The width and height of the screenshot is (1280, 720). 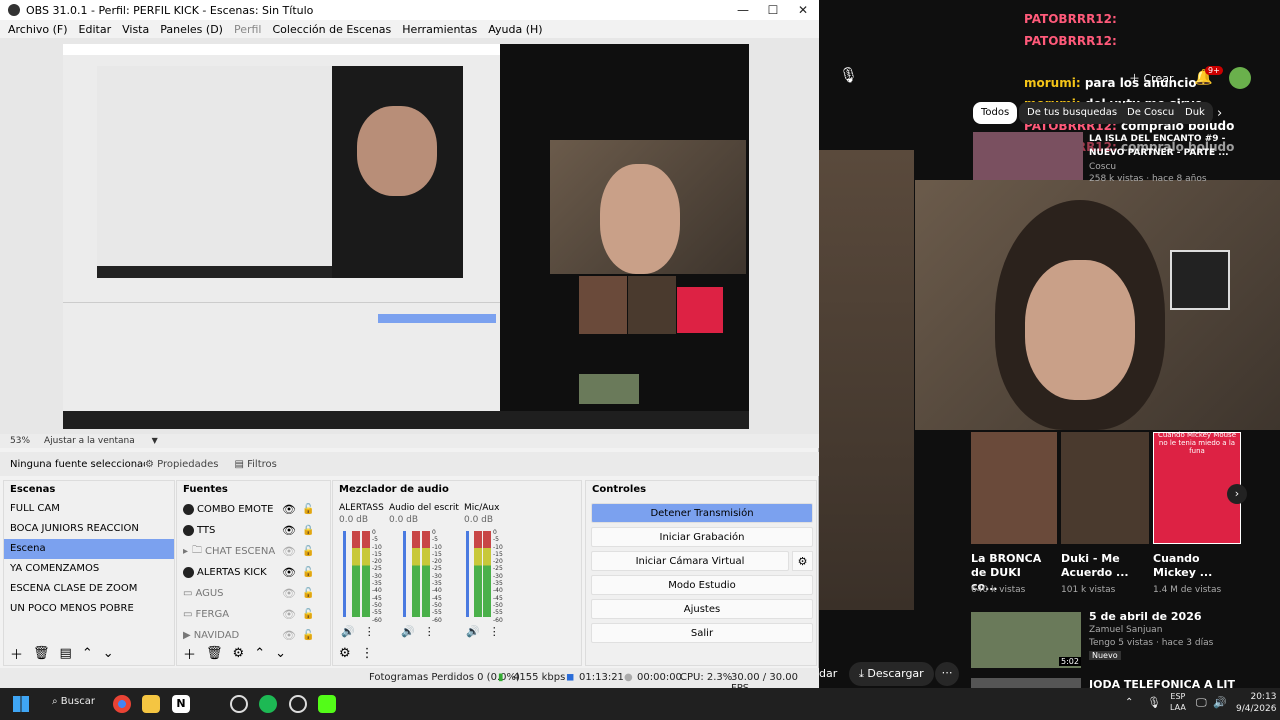 What do you see at coordinates (66, 653) in the screenshot?
I see `scene-filters-button: ▤` at bounding box center [66, 653].